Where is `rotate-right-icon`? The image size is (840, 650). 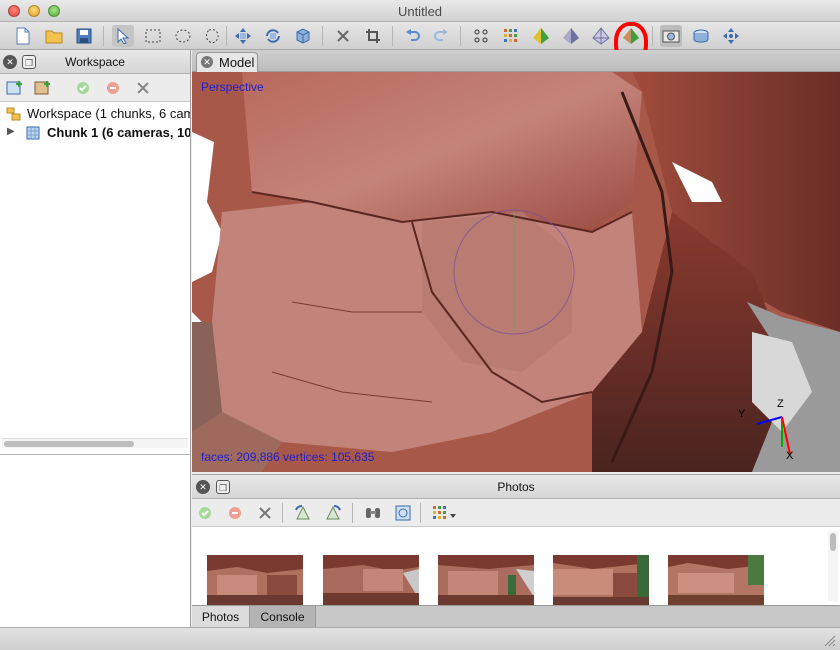
rotate-right-icon is located at coordinates (333, 513).